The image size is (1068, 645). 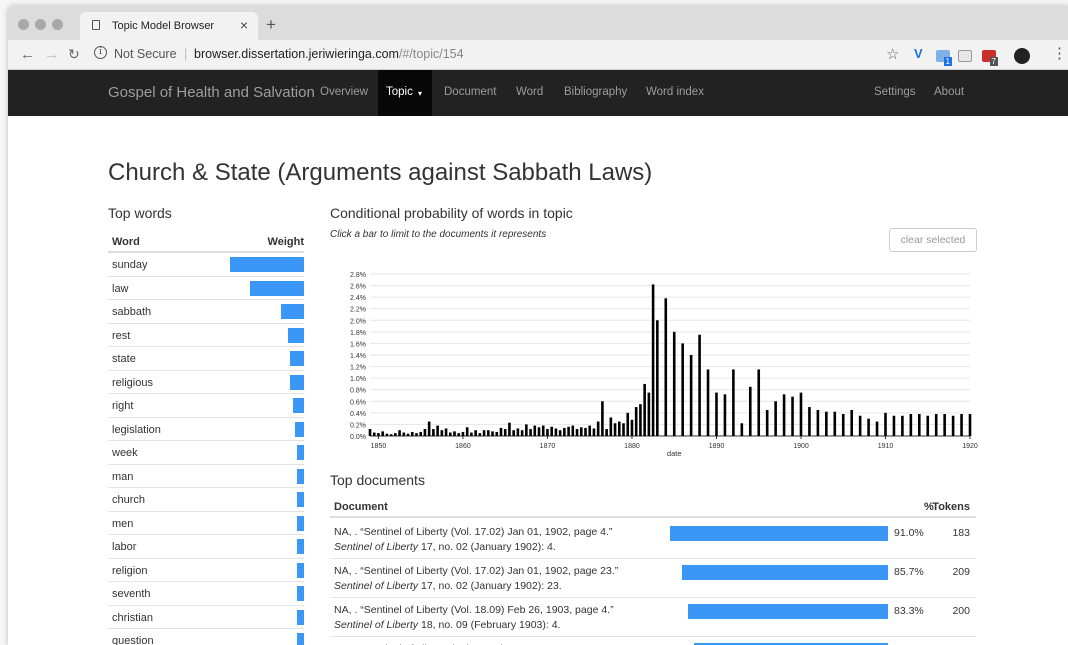 I want to click on back-arrow-icon: ←, so click(x=27, y=54).